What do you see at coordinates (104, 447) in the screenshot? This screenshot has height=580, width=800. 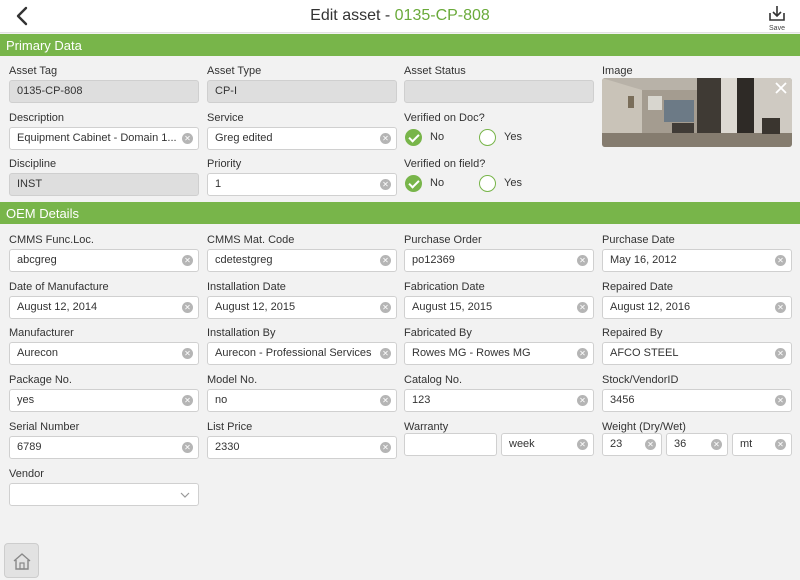 I see `serial-number-input: 6789 ✕` at bounding box center [104, 447].